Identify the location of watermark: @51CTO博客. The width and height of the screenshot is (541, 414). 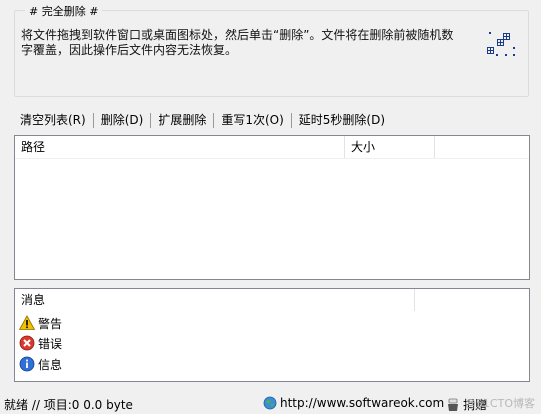
(499, 403).